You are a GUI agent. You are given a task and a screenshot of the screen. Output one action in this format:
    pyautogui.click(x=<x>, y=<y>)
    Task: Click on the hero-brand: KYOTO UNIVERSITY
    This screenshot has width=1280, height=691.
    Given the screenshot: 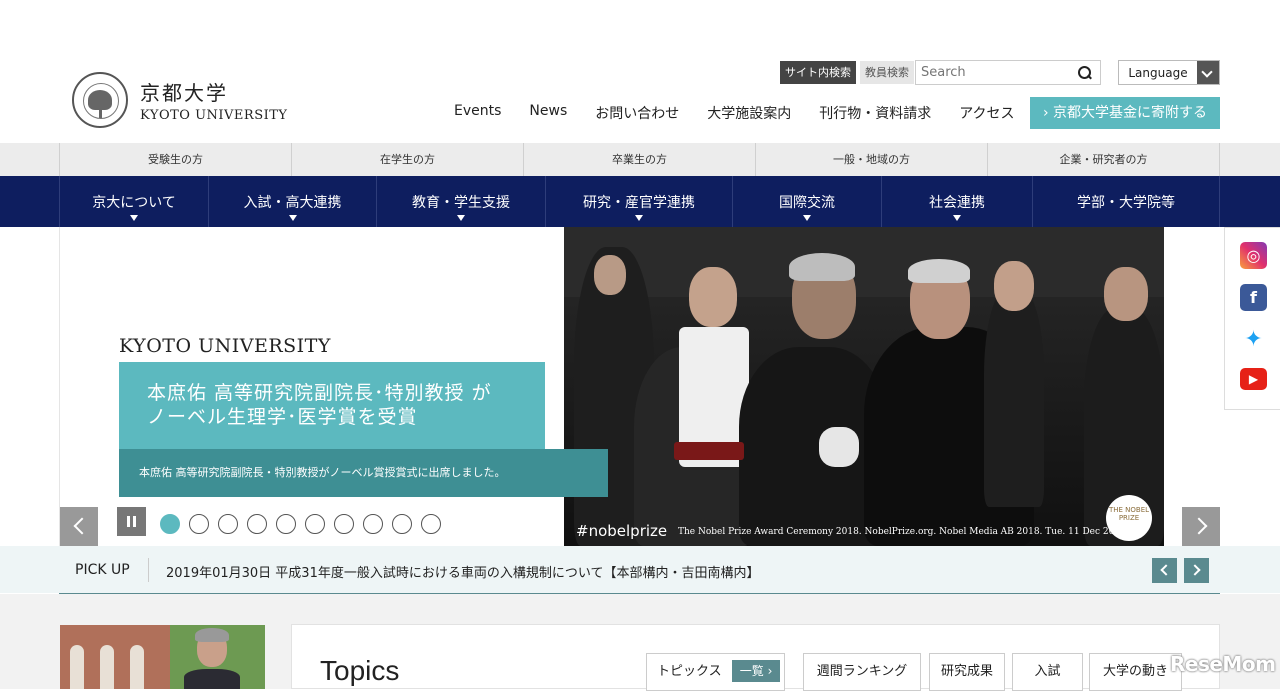 What is the action you would take?
    pyautogui.click(x=225, y=346)
    